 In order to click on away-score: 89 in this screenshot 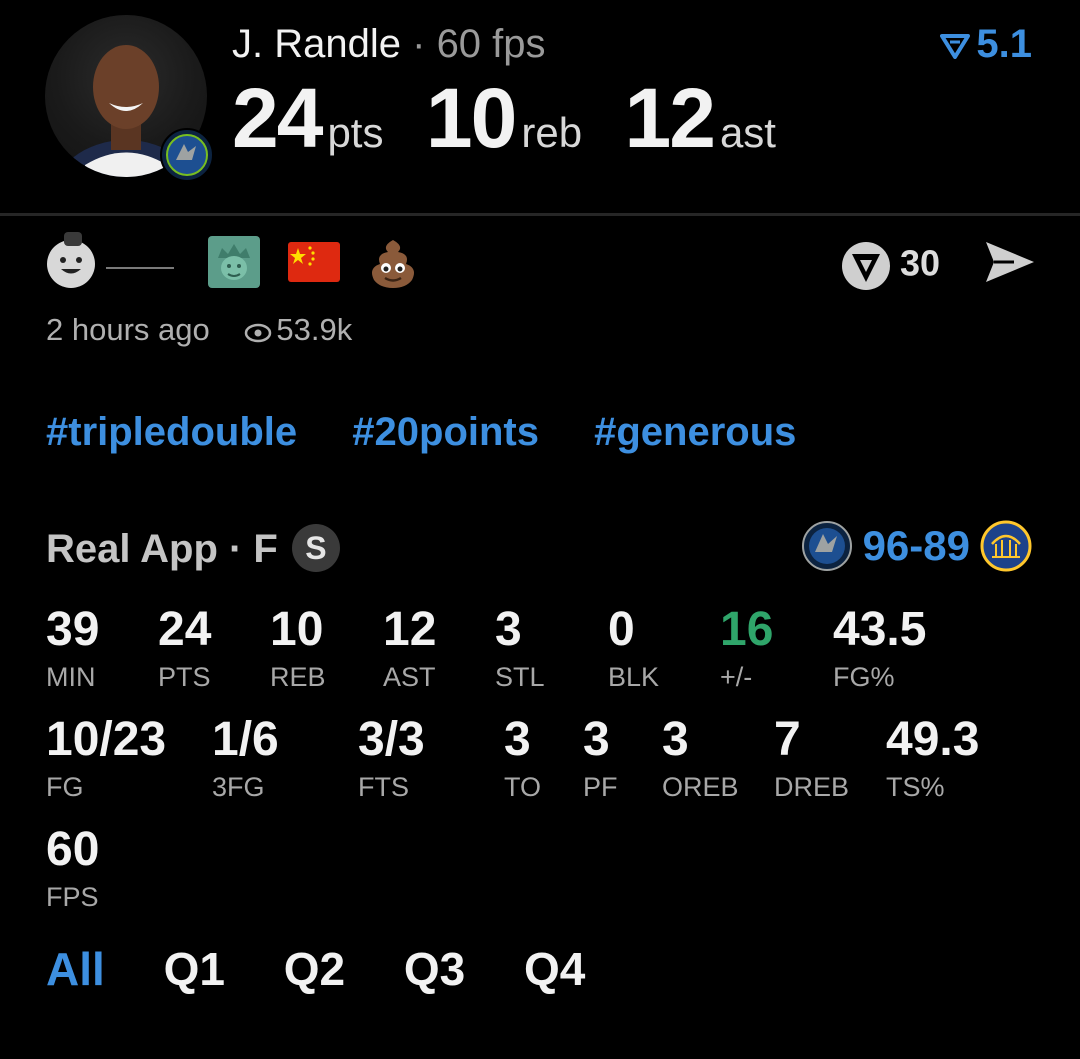, I will do `click(946, 545)`.